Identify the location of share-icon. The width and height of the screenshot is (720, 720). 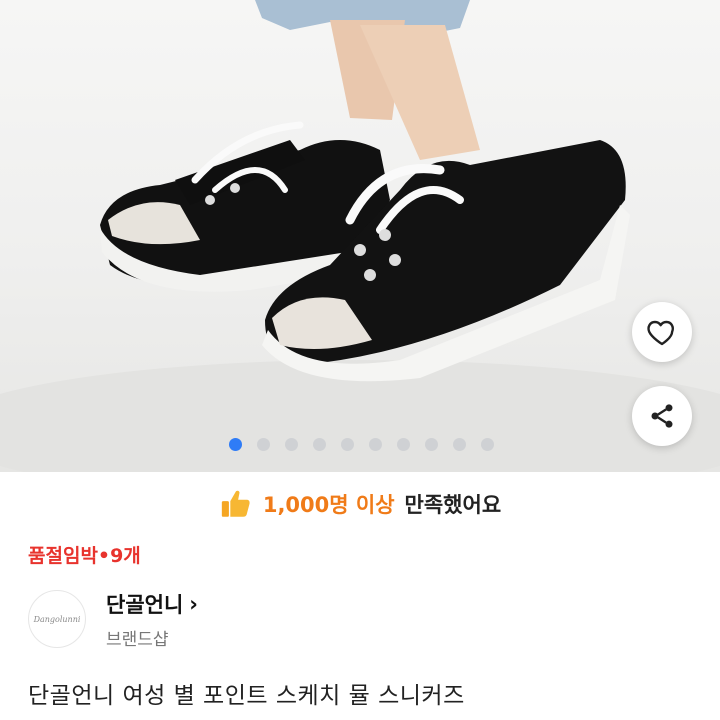
(662, 416).